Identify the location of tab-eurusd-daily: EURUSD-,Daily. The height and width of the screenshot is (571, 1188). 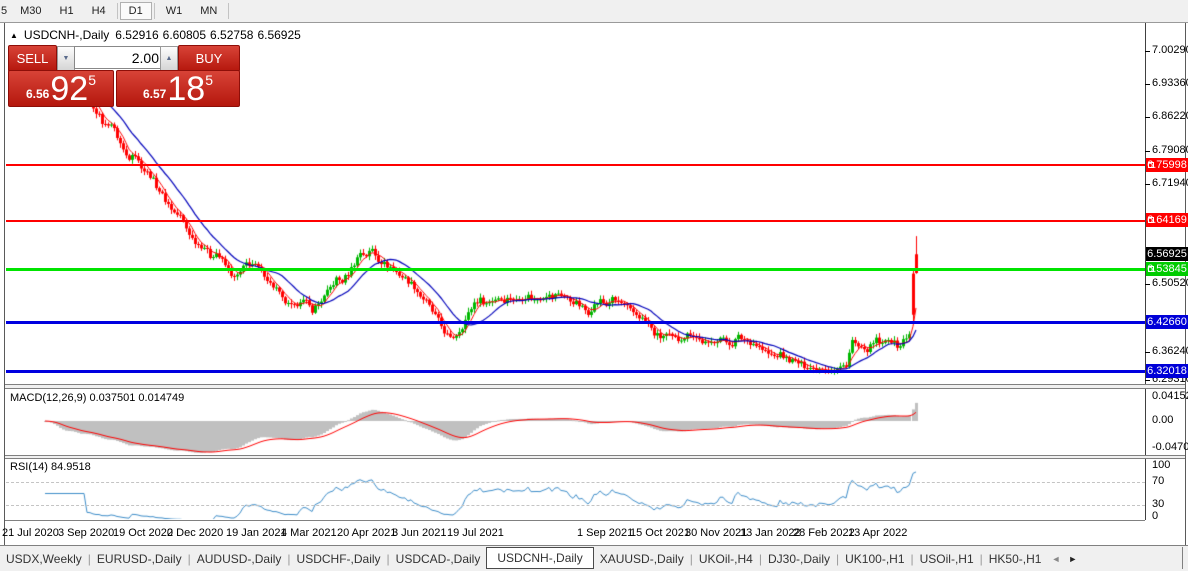
(139, 559).